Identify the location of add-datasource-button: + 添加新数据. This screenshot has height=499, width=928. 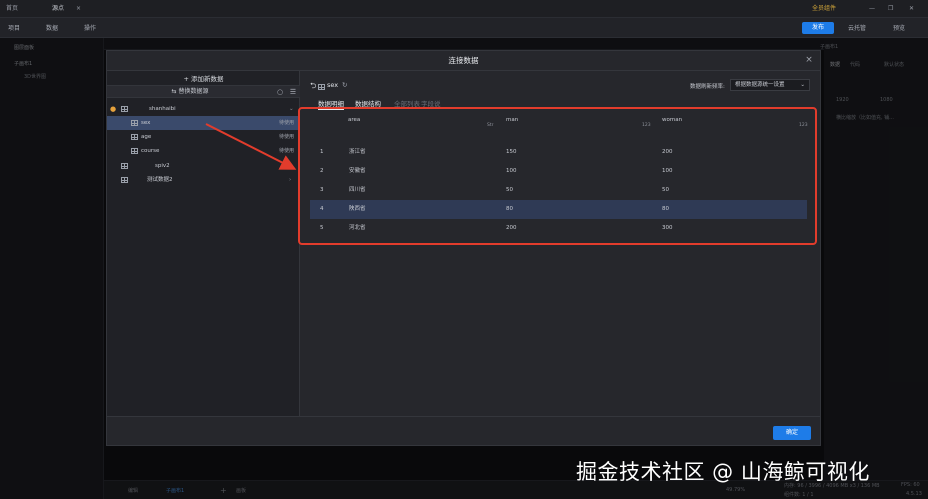
(203, 79).